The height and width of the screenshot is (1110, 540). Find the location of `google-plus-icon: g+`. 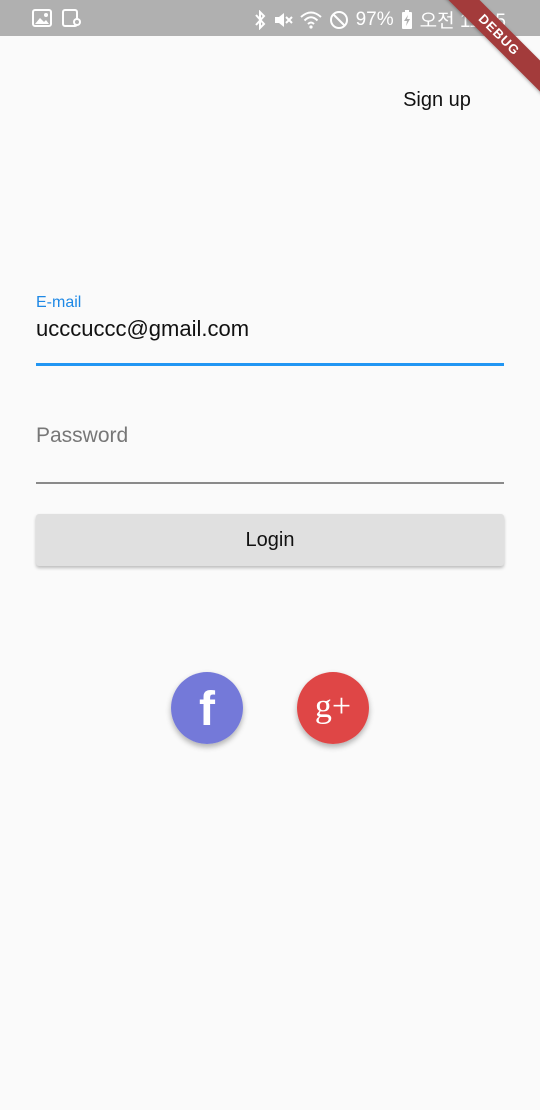

google-plus-icon: g+ is located at coordinates (333, 708).